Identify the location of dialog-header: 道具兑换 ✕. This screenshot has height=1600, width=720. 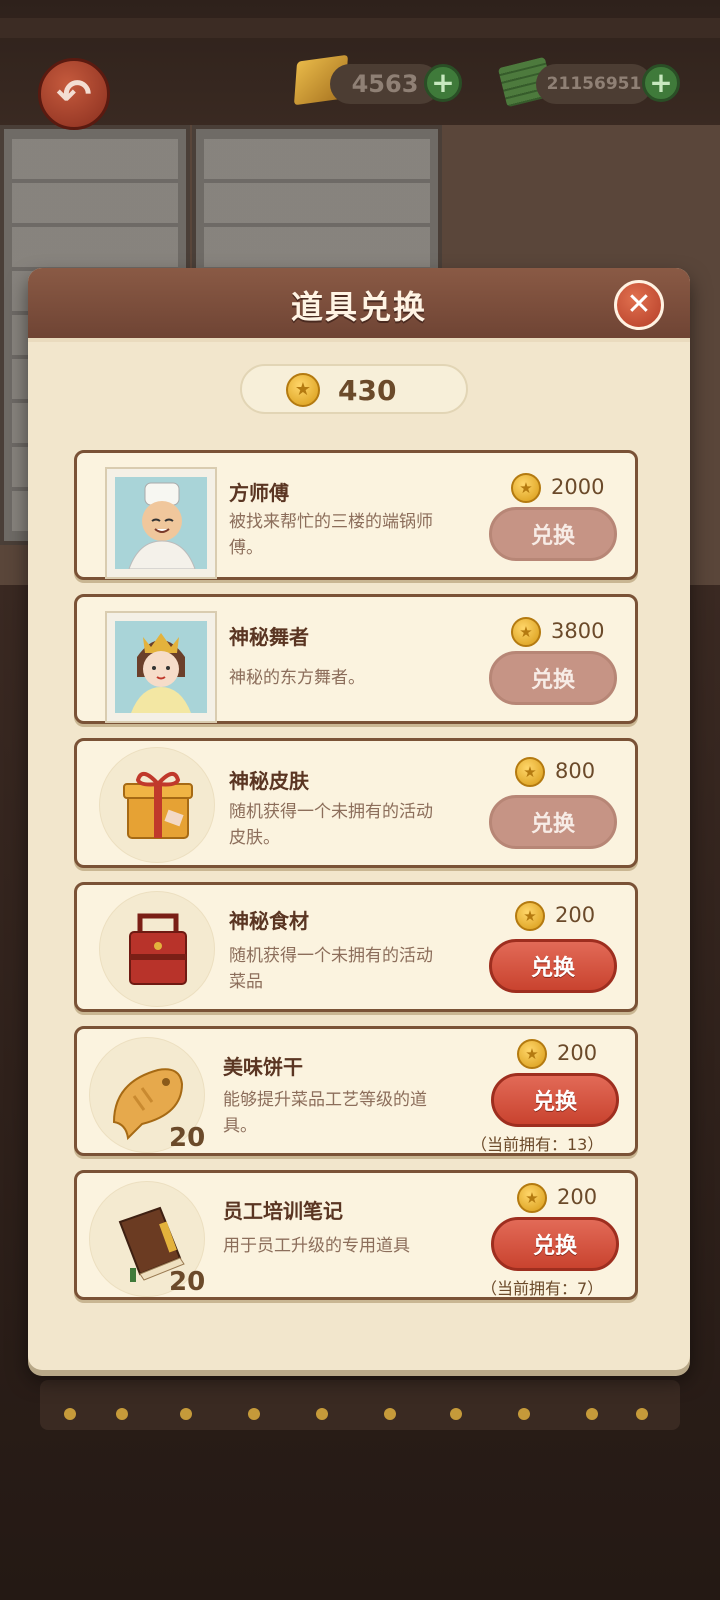
(359, 305).